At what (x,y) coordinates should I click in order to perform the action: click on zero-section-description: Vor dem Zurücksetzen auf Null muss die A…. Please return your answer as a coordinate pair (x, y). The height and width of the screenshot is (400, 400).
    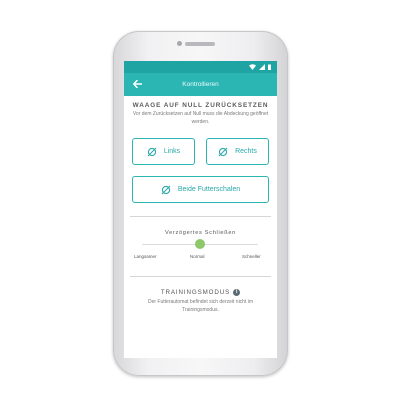
    Looking at the image, I should click on (200, 118).